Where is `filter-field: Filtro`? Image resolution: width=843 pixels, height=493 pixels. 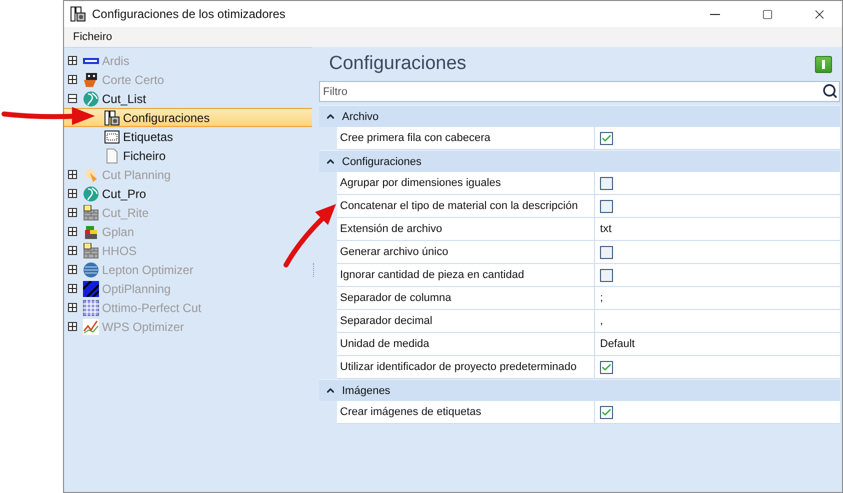 filter-field: Filtro is located at coordinates (579, 91).